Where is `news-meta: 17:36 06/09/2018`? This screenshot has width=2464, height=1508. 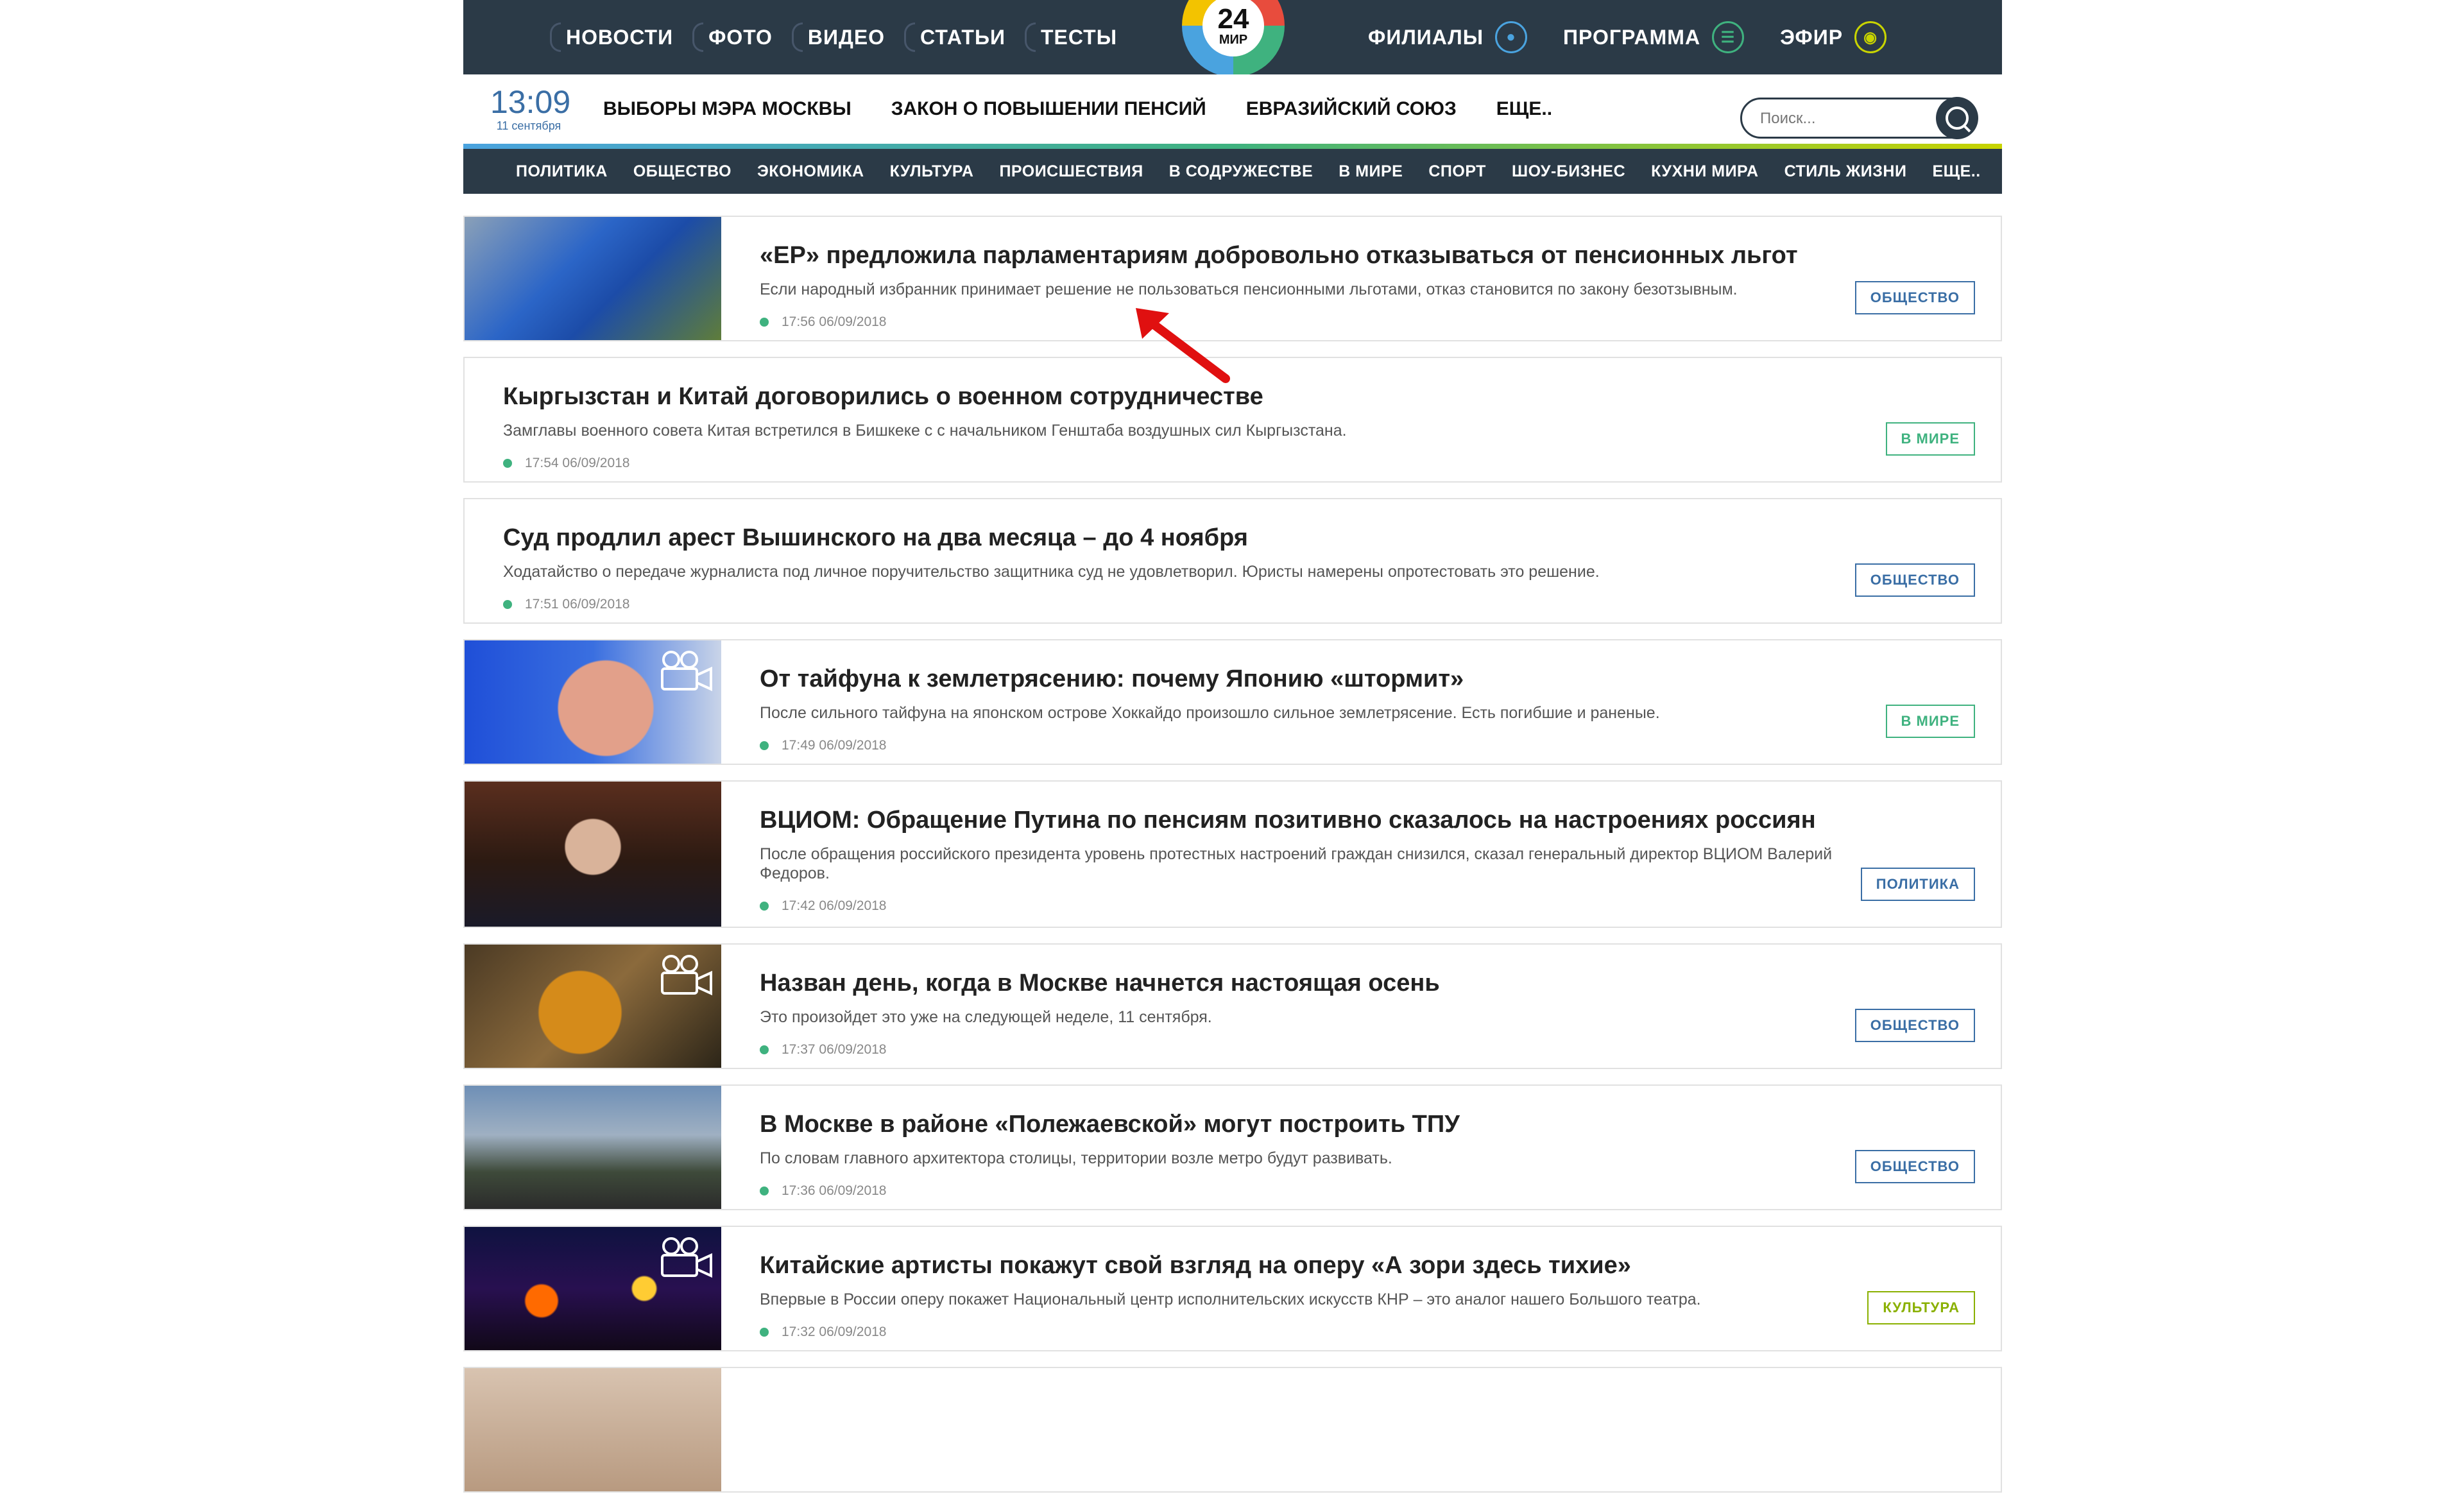
news-meta: 17:36 06/09/2018 is located at coordinates (1297, 1191).